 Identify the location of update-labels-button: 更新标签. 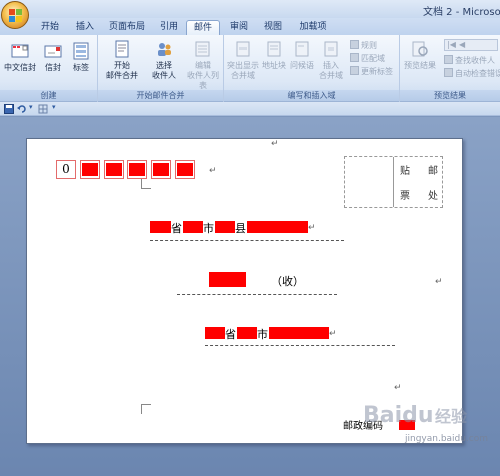
(371, 71).